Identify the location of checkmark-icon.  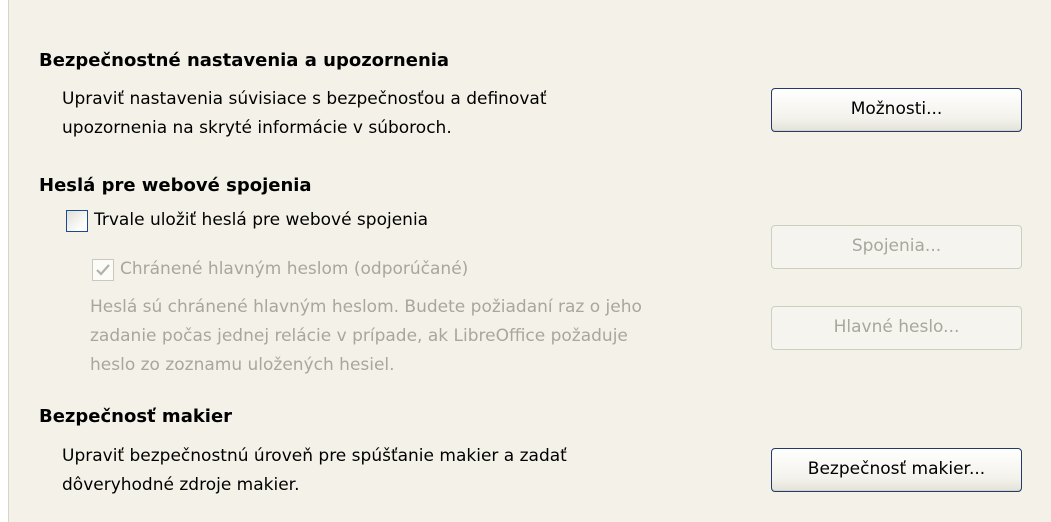
(103, 270).